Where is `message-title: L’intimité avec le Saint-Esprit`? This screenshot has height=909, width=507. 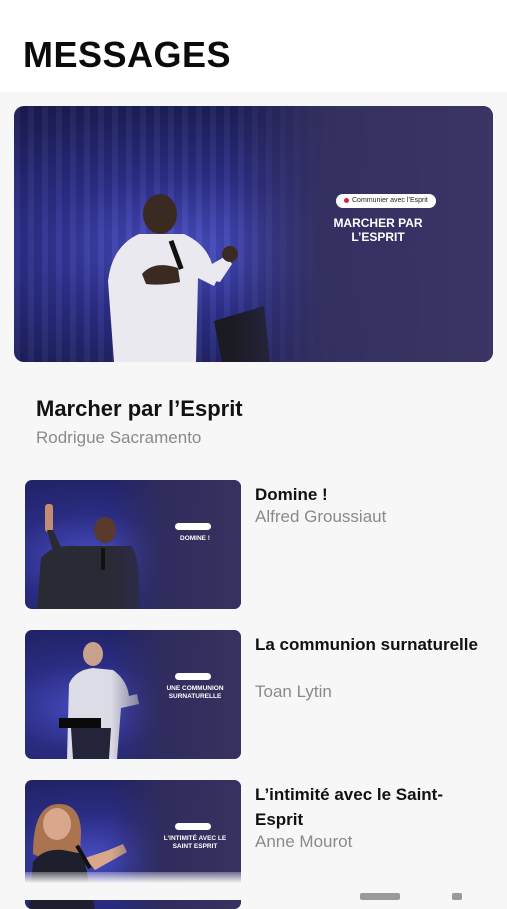 message-title: L’intimité avec le Saint-Esprit is located at coordinates (370, 807).